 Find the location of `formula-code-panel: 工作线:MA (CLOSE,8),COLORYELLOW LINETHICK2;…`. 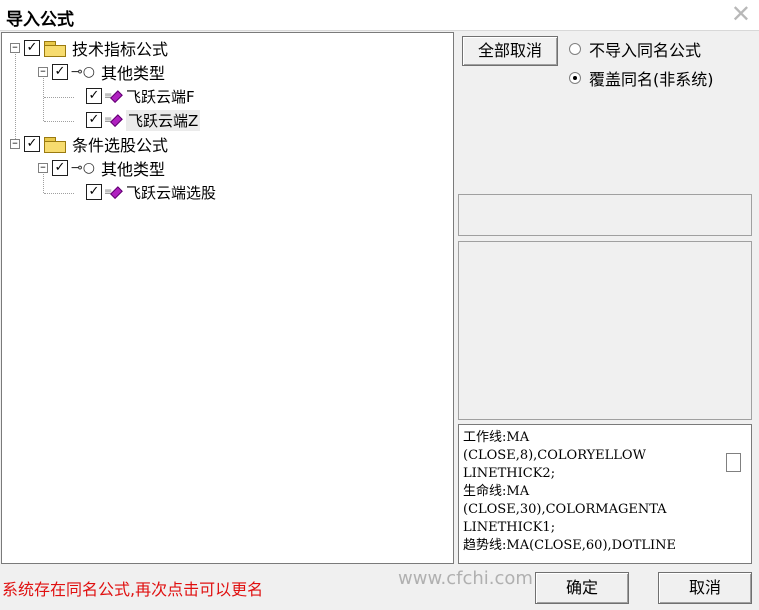

formula-code-panel: 工作线:MA (CLOSE,8),COLORYELLOW LINETHICK2;… is located at coordinates (605, 494).